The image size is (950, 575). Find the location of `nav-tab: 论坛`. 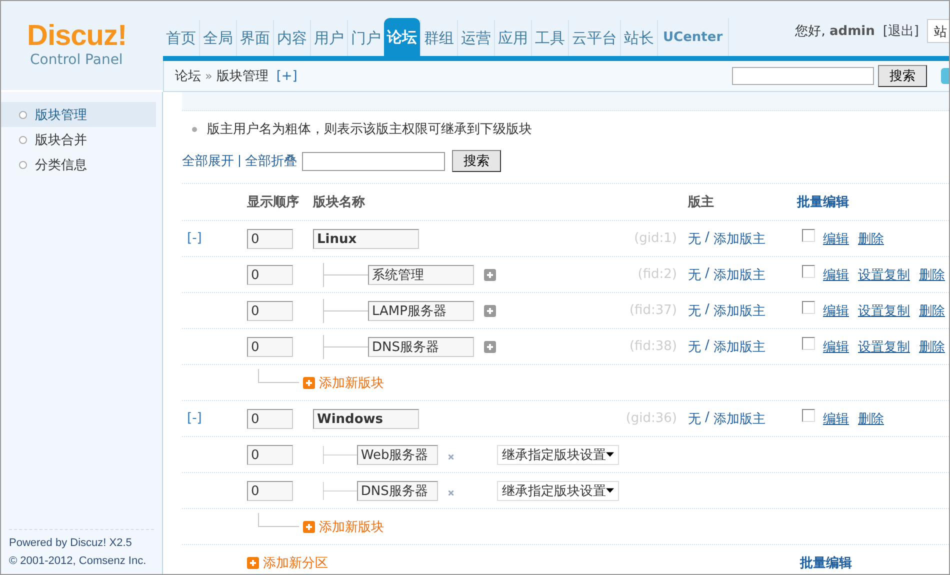

nav-tab: 论坛 is located at coordinates (402, 37).